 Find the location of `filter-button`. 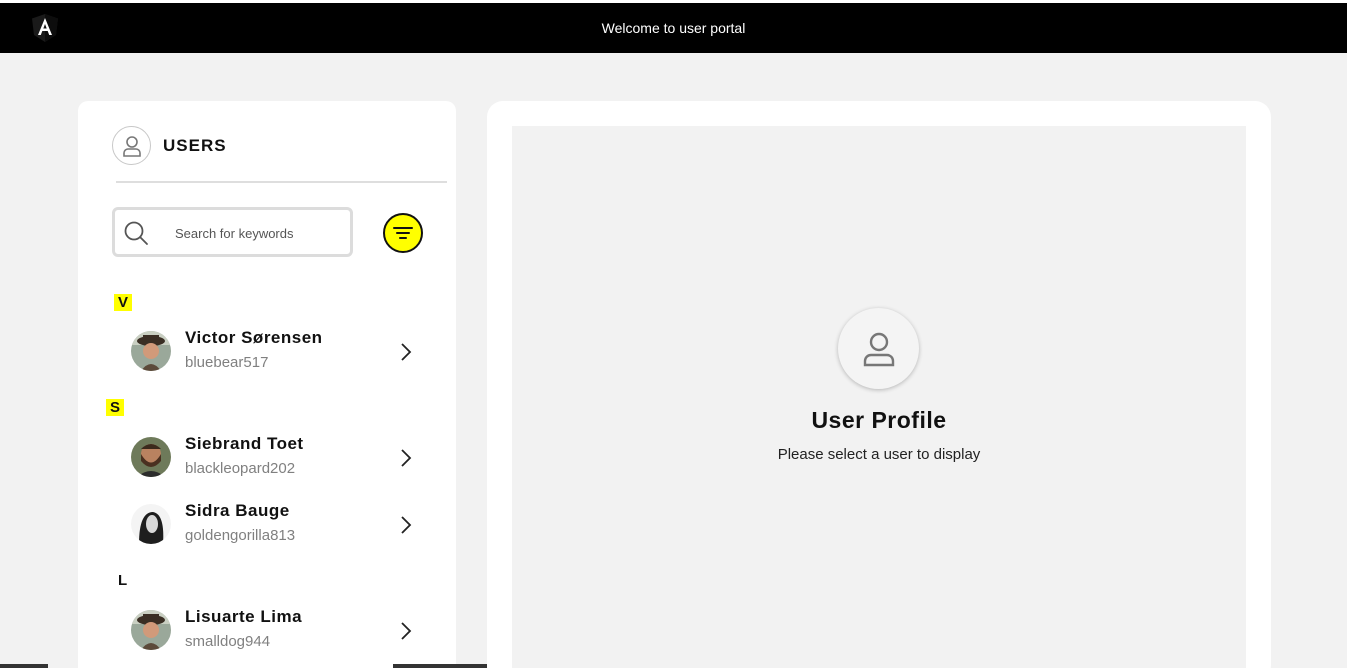

filter-button is located at coordinates (403, 233).